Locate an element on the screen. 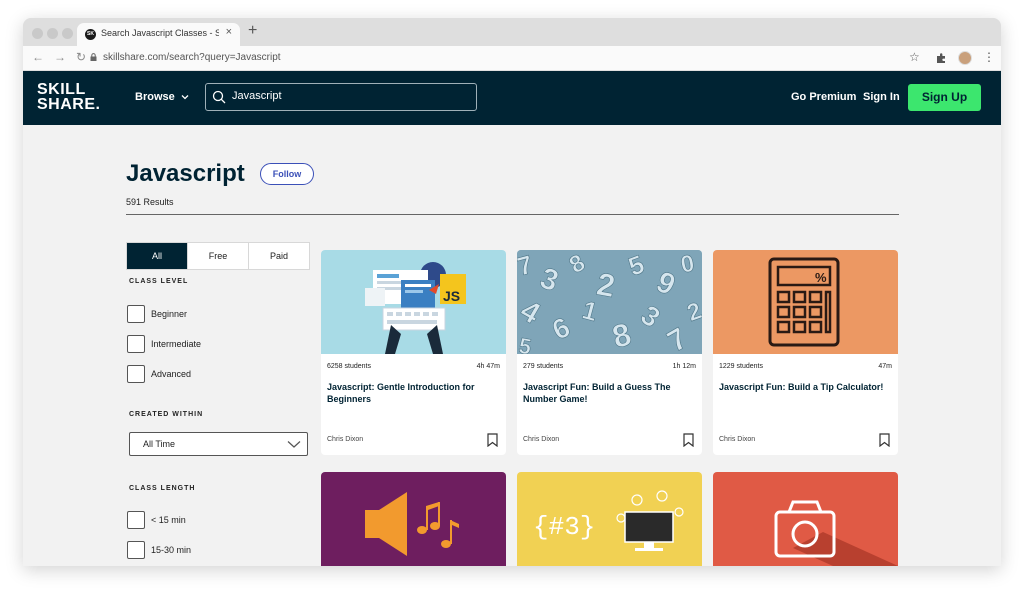 Image resolution: width=1024 pixels, height=594 pixels. code-thumbnail: {#3} is located at coordinates (608, 520).